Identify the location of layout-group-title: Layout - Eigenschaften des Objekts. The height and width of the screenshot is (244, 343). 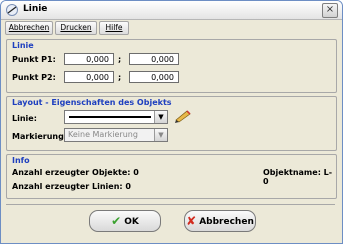
(92, 102).